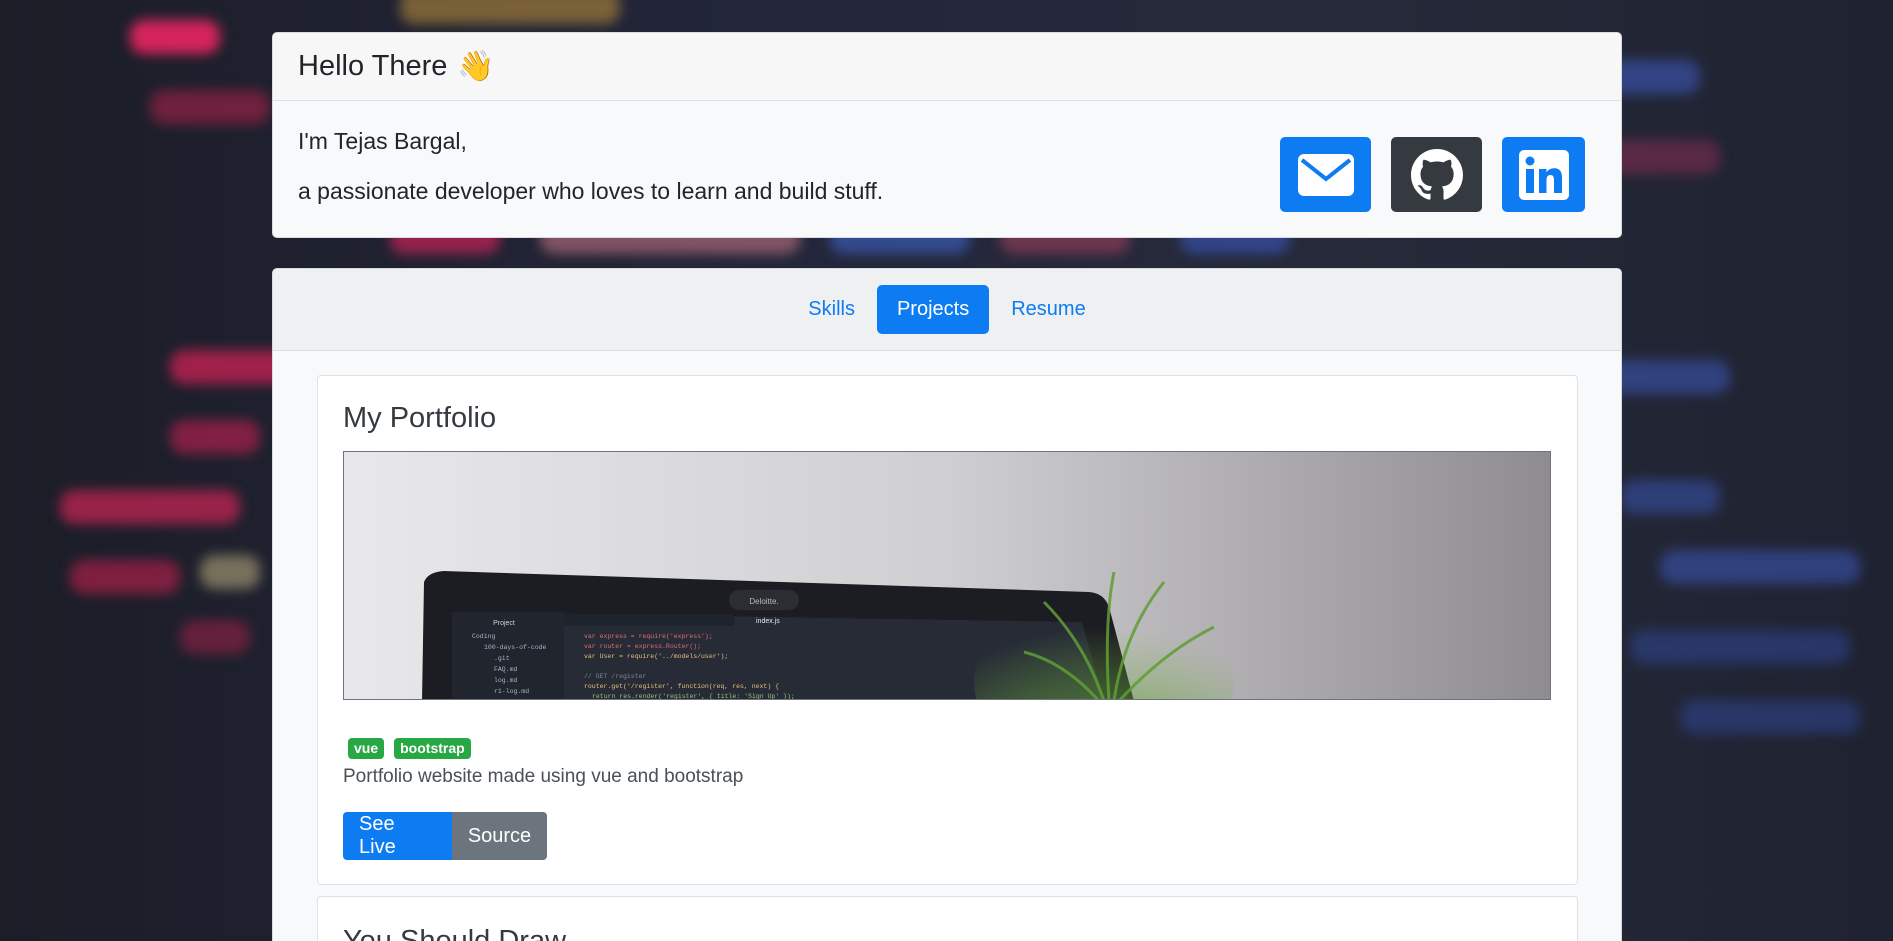 Image resolution: width=1893 pixels, height=941 pixels. I want to click on tab-skills: Skills, so click(831, 309).